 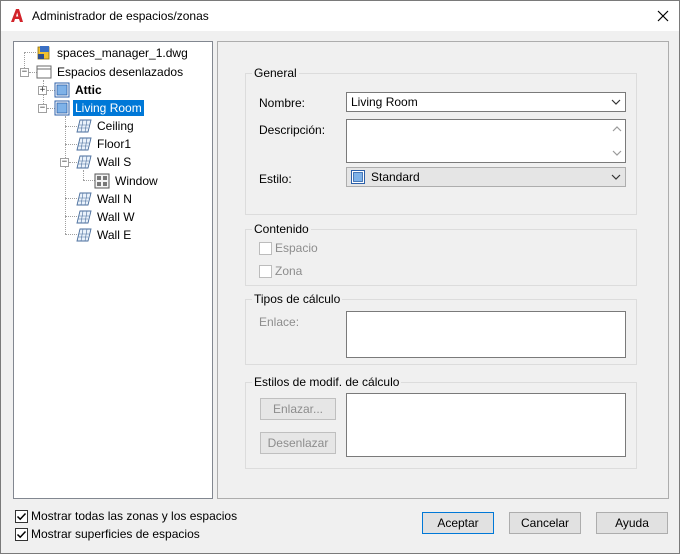 What do you see at coordinates (113, 52) in the screenshot?
I see `tree-item-drawing: spaces_manager_1.dwg` at bounding box center [113, 52].